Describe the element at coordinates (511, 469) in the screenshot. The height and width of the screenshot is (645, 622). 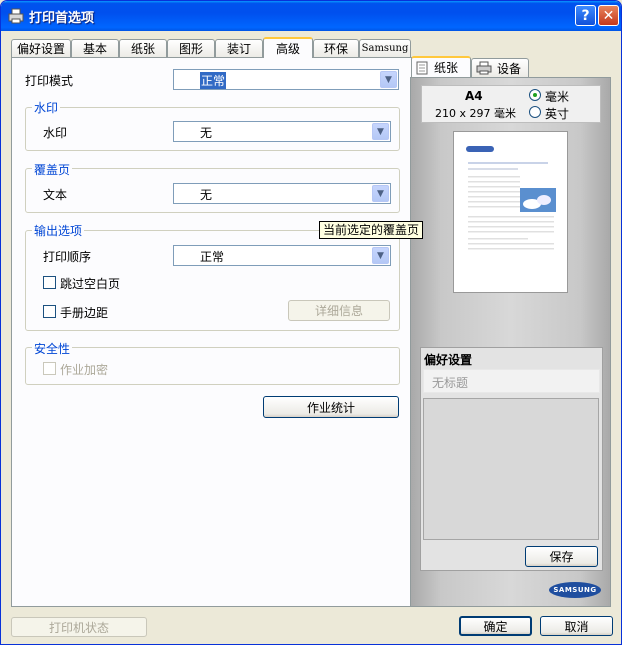
I see `favorites-list` at that location.